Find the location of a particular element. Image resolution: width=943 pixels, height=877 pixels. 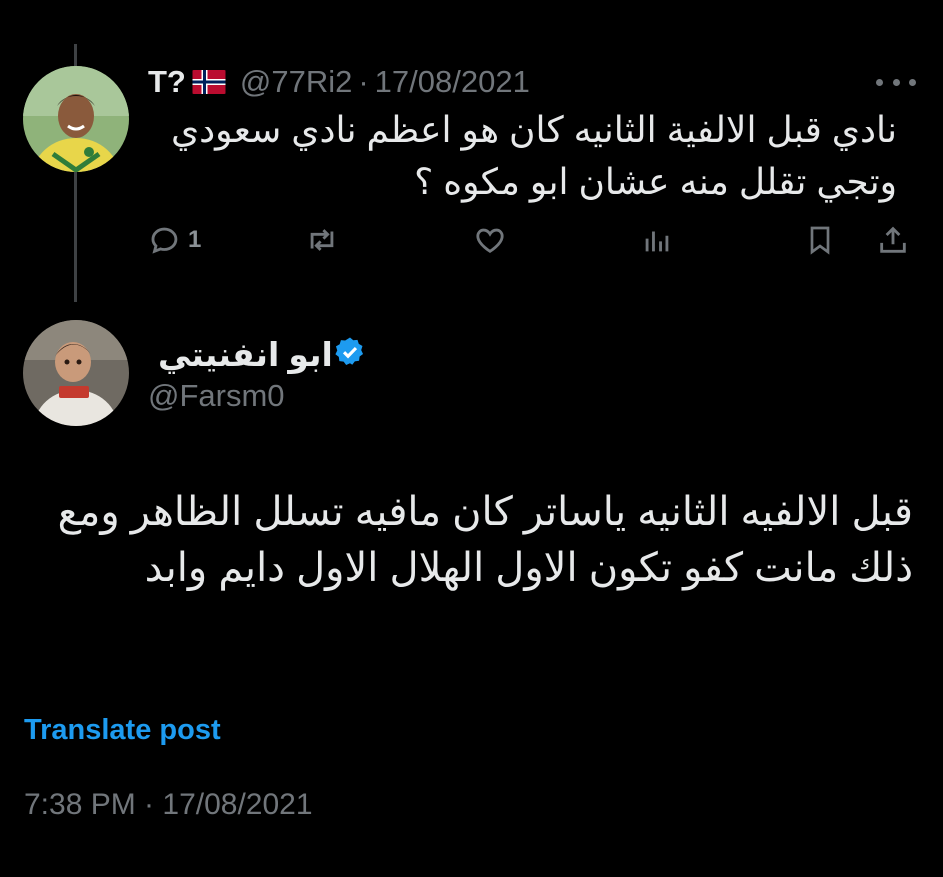

translate-post-link: Translate post is located at coordinates (122, 730).